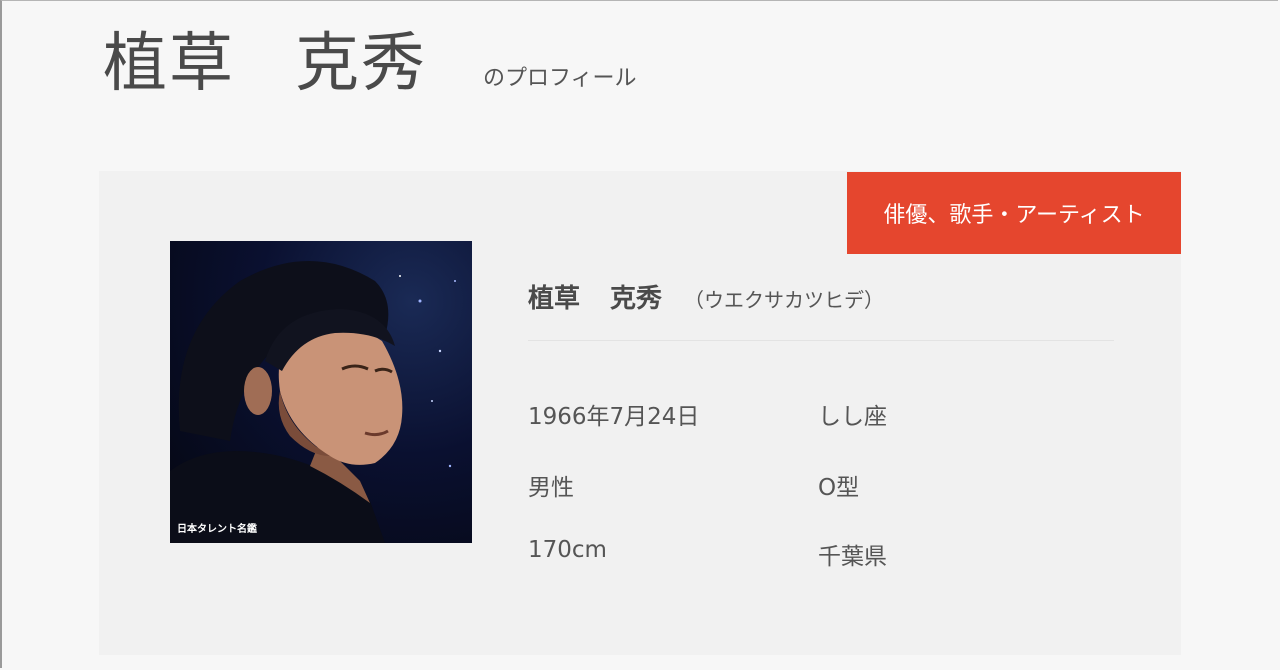 Image resolution: width=1280 pixels, height=670 pixels. What do you see at coordinates (551, 488) in the screenshot?
I see `gender-value: 男性` at bounding box center [551, 488].